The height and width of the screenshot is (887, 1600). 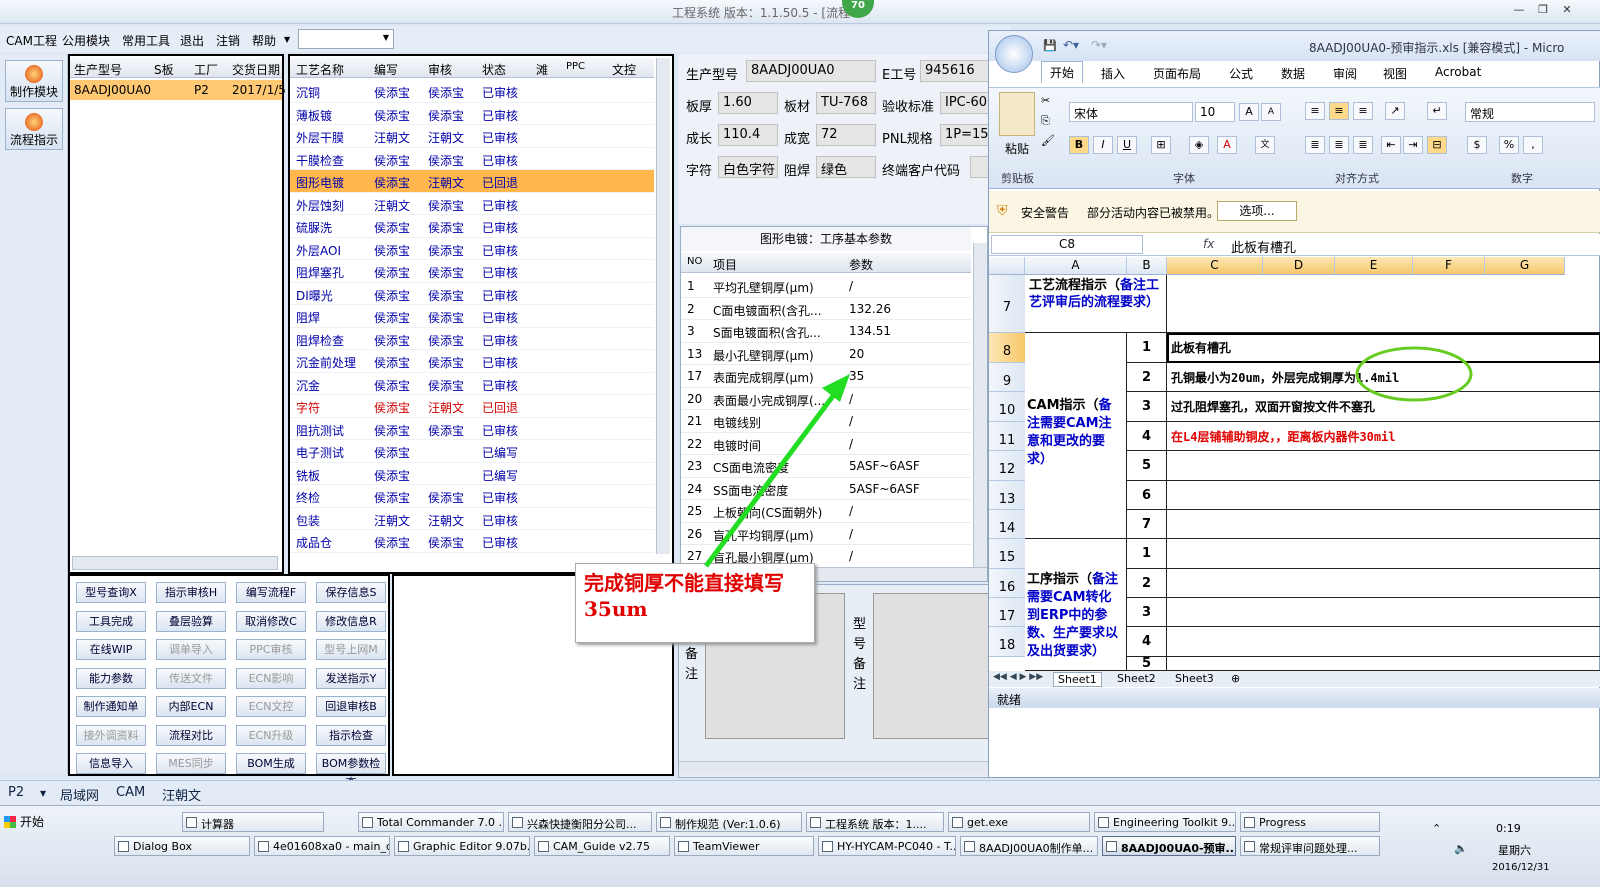 I want to click on windows-logo-icon, so click(x=10, y=822).